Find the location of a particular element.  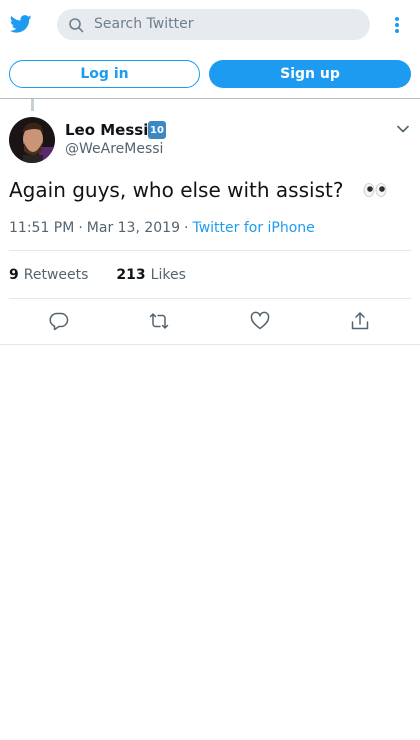

signup-button: Sign up is located at coordinates (310, 74).